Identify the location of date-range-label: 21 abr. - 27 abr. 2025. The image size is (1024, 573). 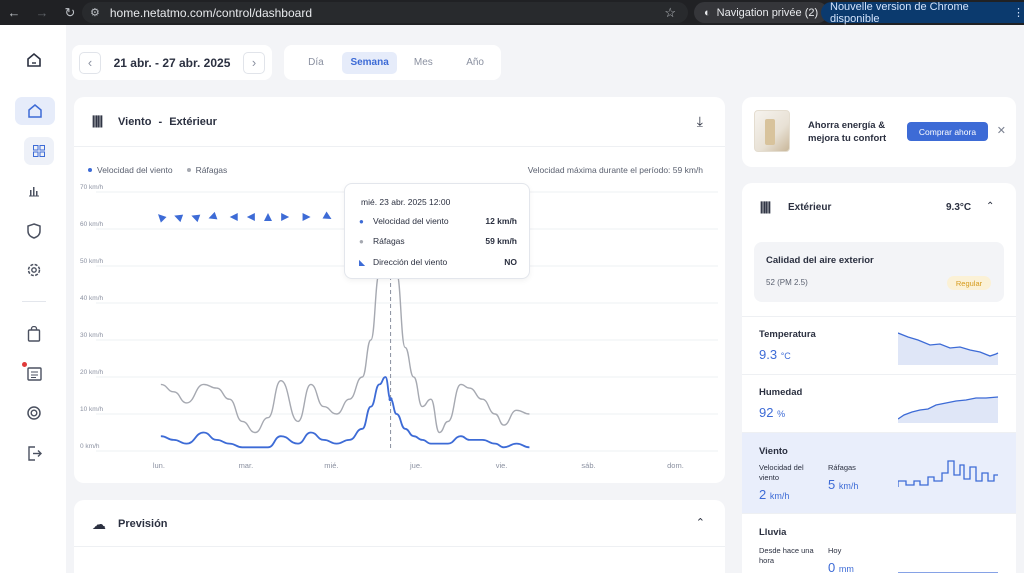
(172, 62).